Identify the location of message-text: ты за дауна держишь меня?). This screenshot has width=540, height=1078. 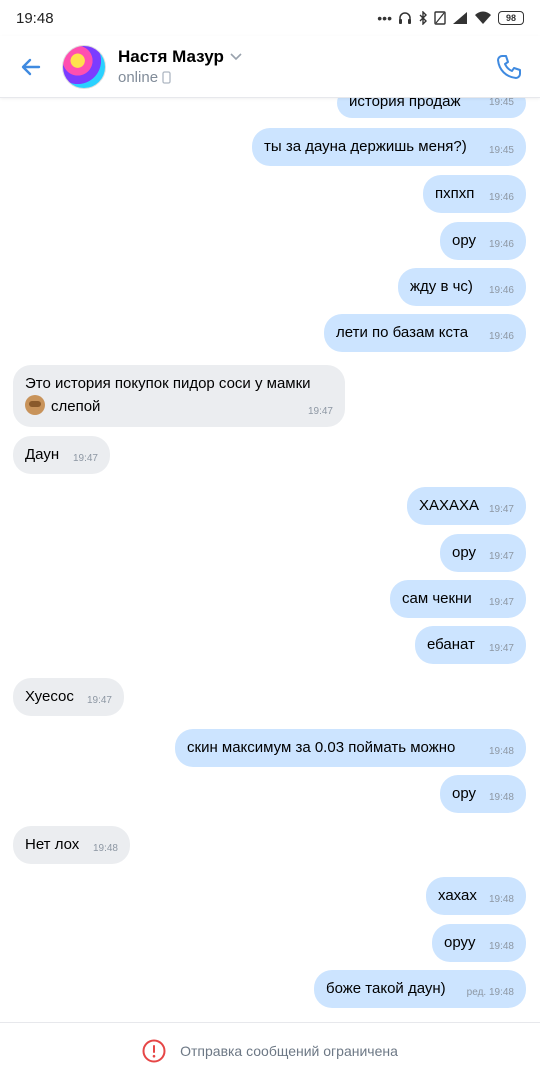
(365, 146).